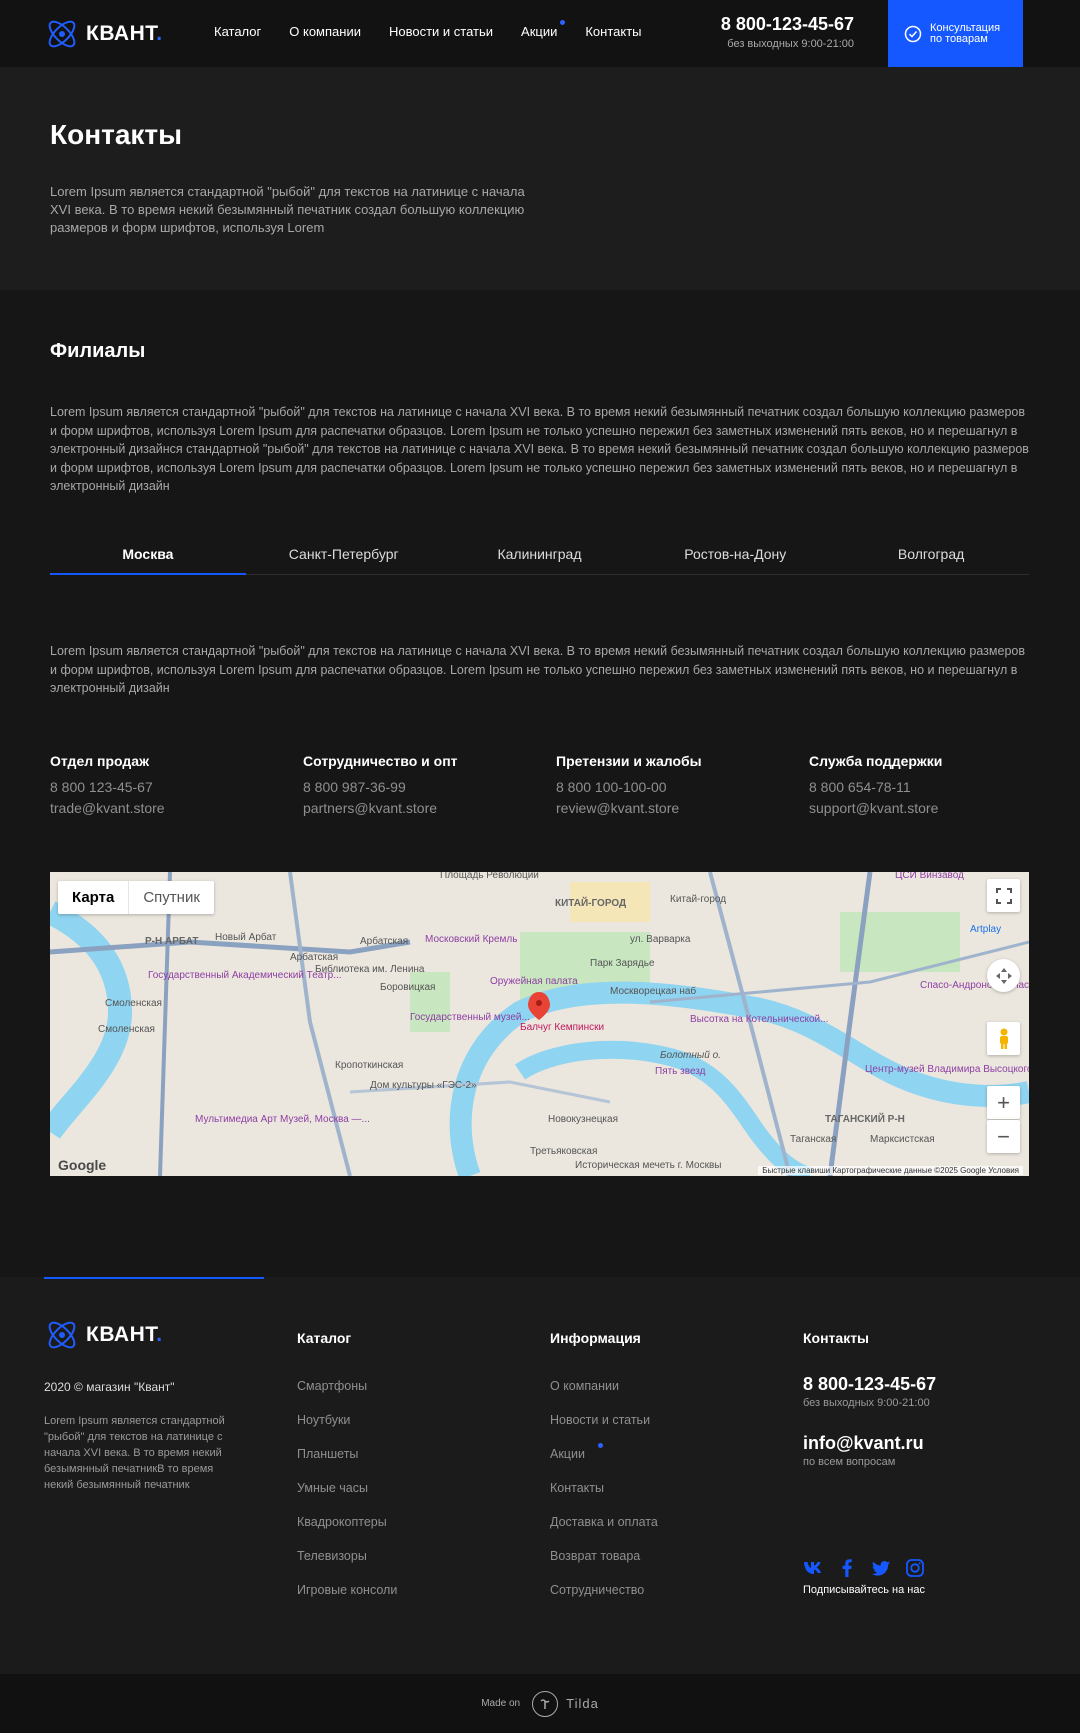 This screenshot has height=1733, width=1080. What do you see at coordinates (1003, 1136) in the screenshot?
I see `zoom-out-icon: −` at bounding box center [1003, 1136].